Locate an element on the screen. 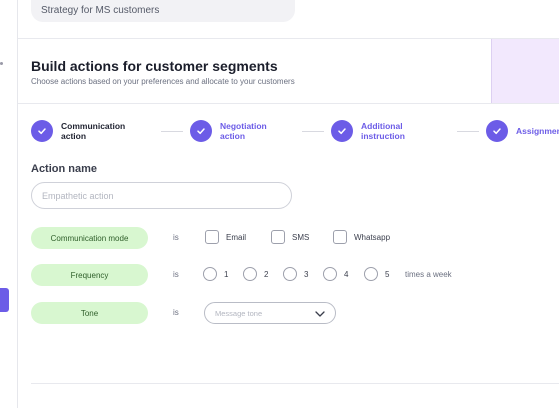 The image size is (559, 408). frequency-suffix: times a week is located at coordinates (428, 274).